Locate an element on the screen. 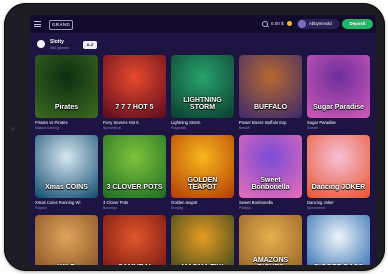 The width and height of the screenshot is (388, 274). avatar is located at coordinates (302, 24).